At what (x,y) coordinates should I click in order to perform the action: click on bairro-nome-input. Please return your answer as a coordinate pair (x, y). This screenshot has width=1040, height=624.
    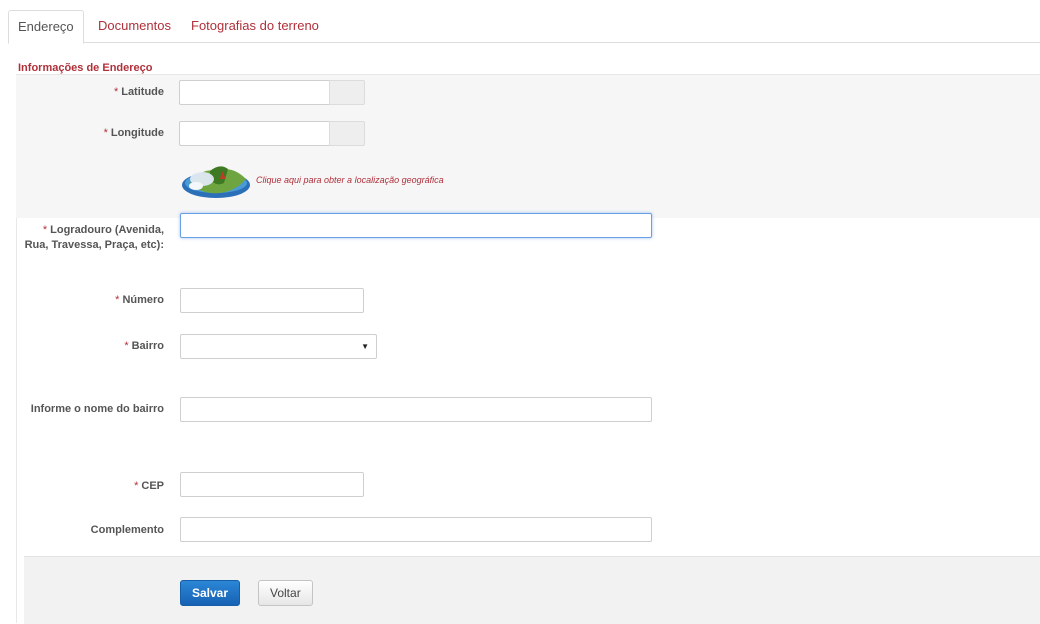
    Looking at the image, I should click on (416, 409).